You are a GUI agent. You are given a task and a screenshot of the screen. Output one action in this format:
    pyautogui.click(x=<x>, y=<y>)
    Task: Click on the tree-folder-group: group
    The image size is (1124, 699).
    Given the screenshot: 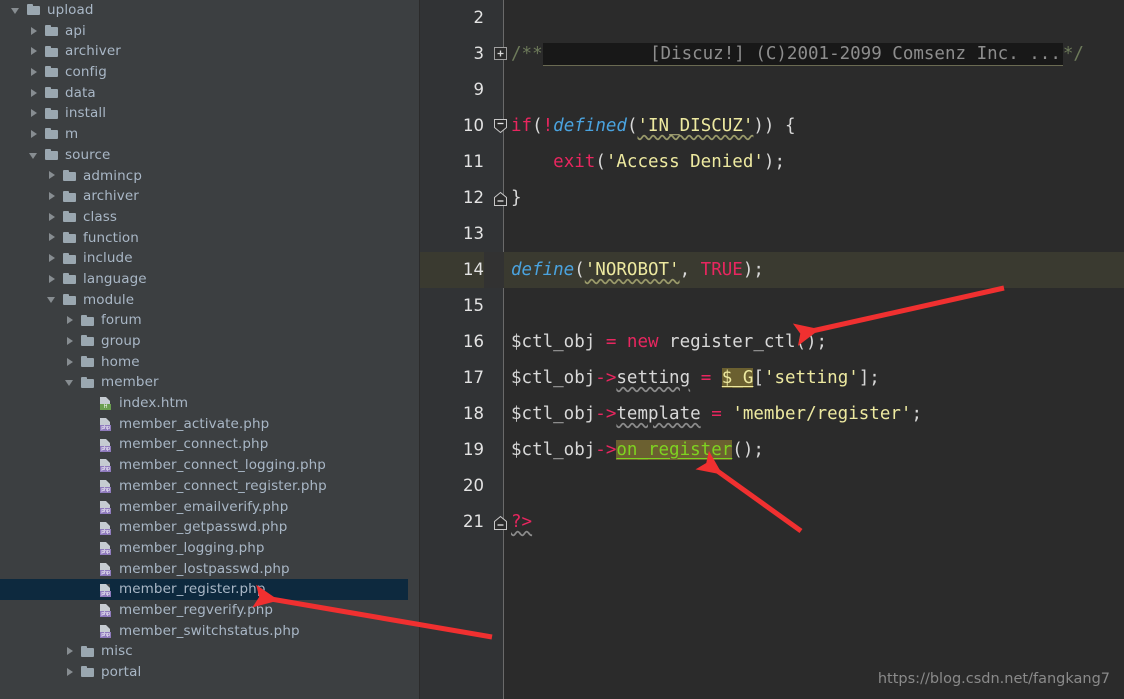 What is the action you would take?
    pyautogui.click(x=210, y=341)
    